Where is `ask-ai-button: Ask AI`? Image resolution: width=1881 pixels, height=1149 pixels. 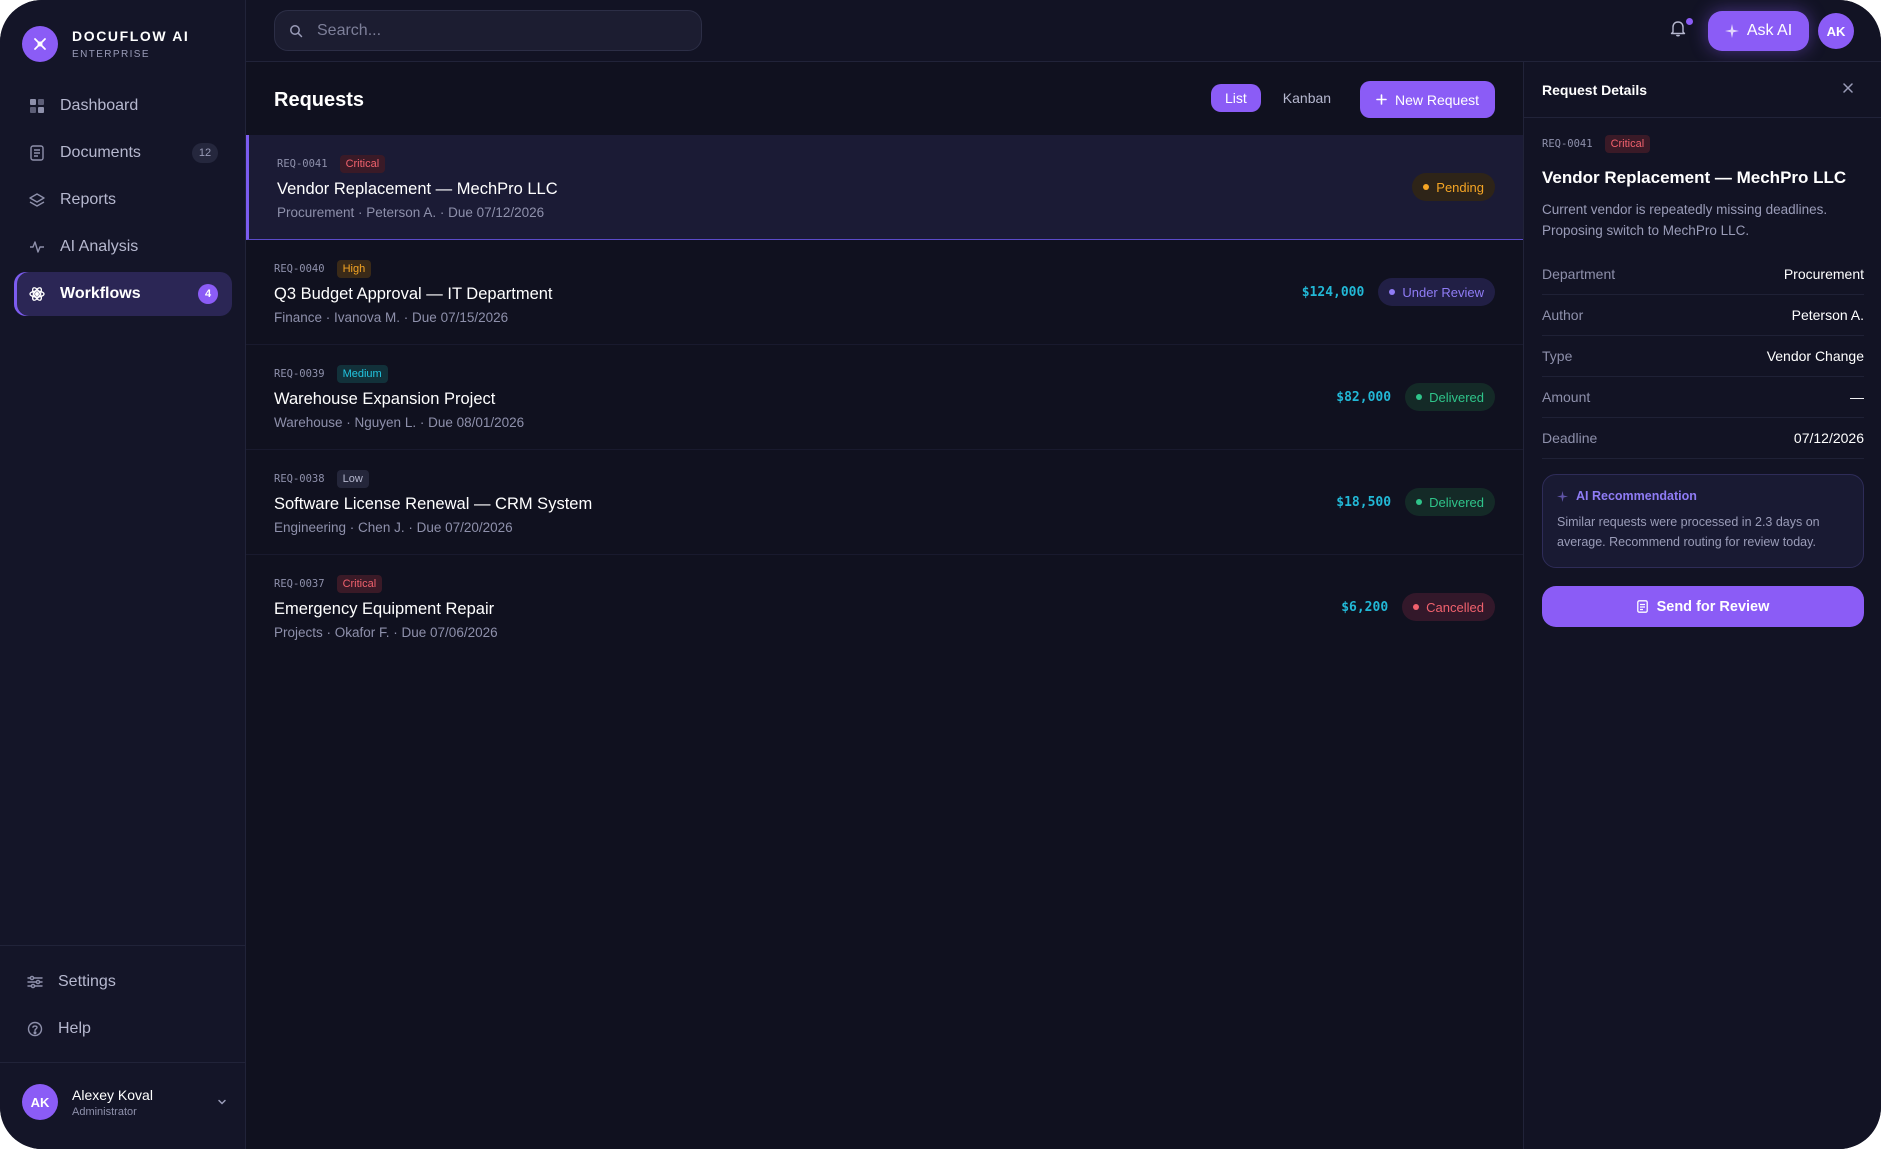
ask-ai-button: Ask AI is located at coordinates (1758, 31).